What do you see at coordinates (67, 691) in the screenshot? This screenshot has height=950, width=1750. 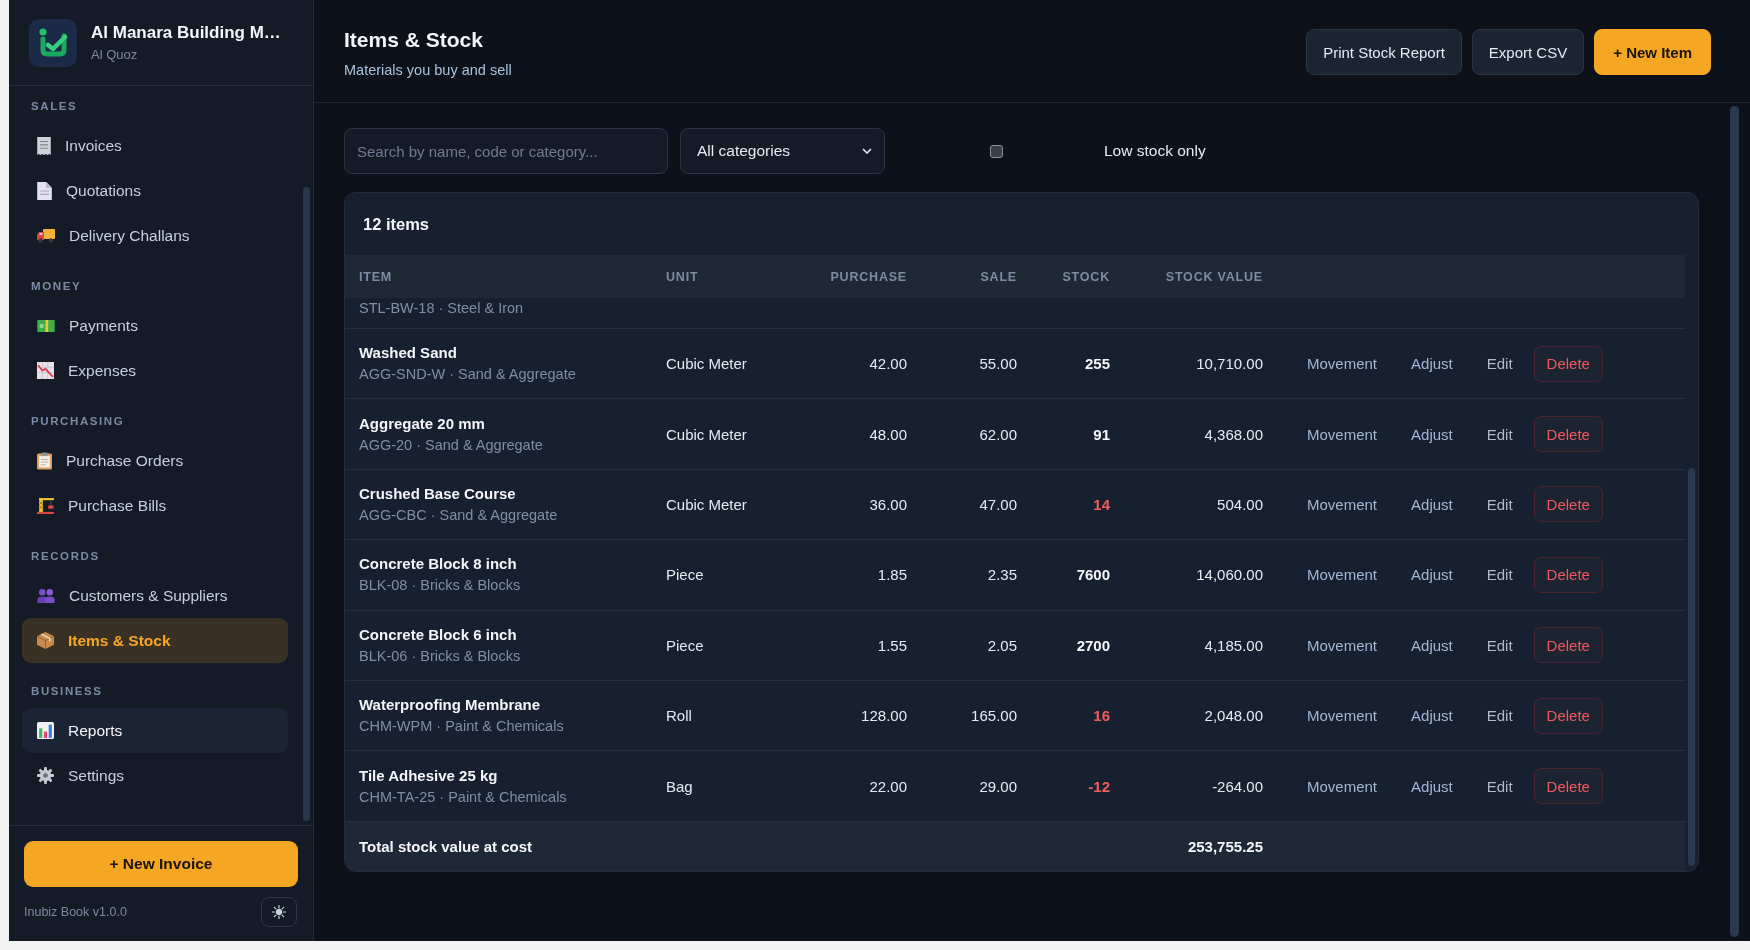 I see `nav-section-label: BUSINESS` at bounding box center [67, 691].